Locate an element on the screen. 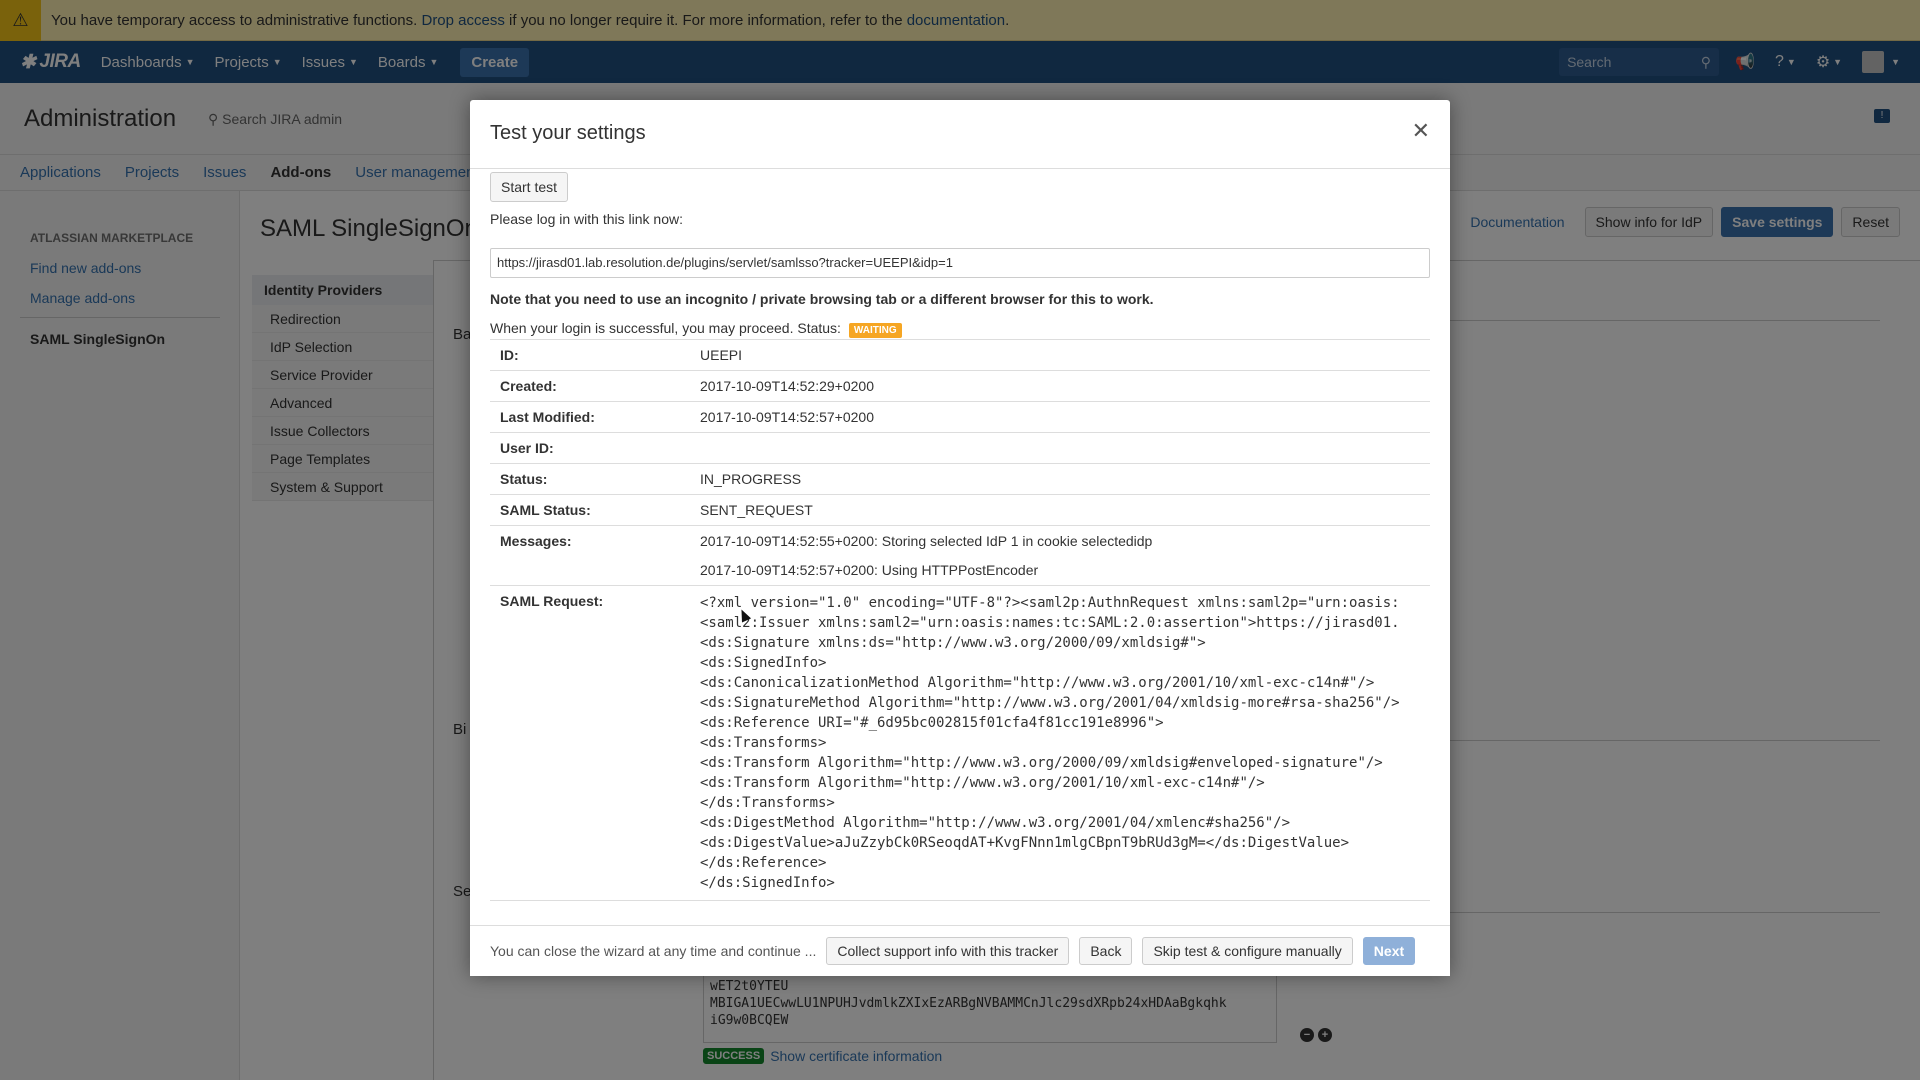 This screenshot has height=1080, width=1920. table-row: Status: IN_PROGRESS is located at coordinates (960, 479).